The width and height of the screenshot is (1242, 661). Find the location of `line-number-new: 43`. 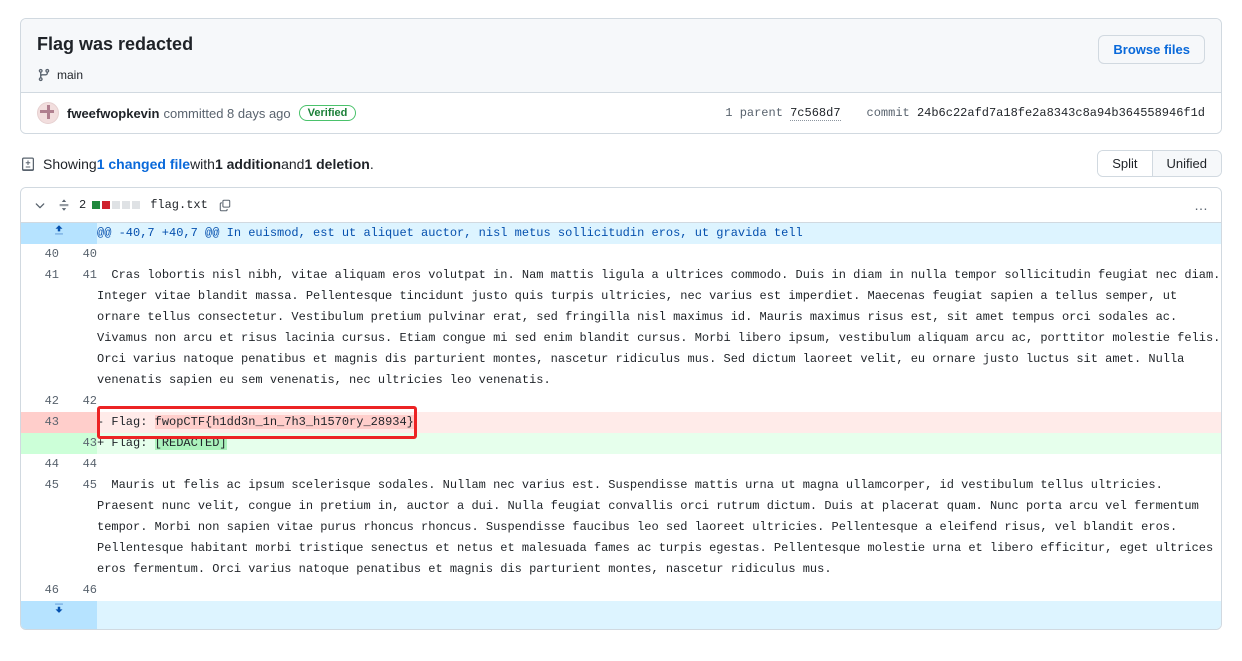

line-number-new: 43 is located at coordinates (78, 444).